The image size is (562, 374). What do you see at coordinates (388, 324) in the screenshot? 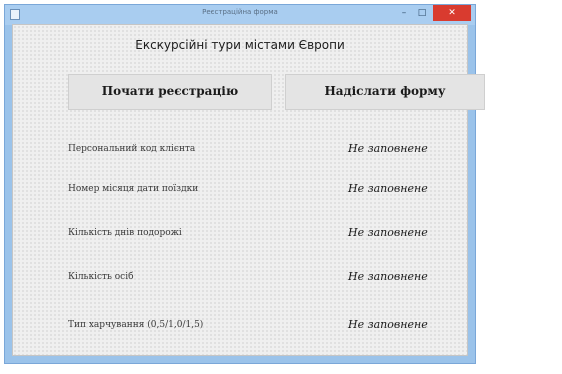
I see `field-value-meal-type: Не заповнене` at bounding box center [388, 324].